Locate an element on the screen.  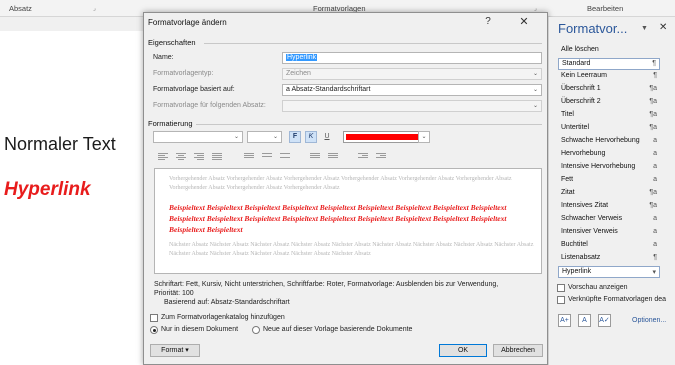
properties-divider is located at coordinates (373, 43).